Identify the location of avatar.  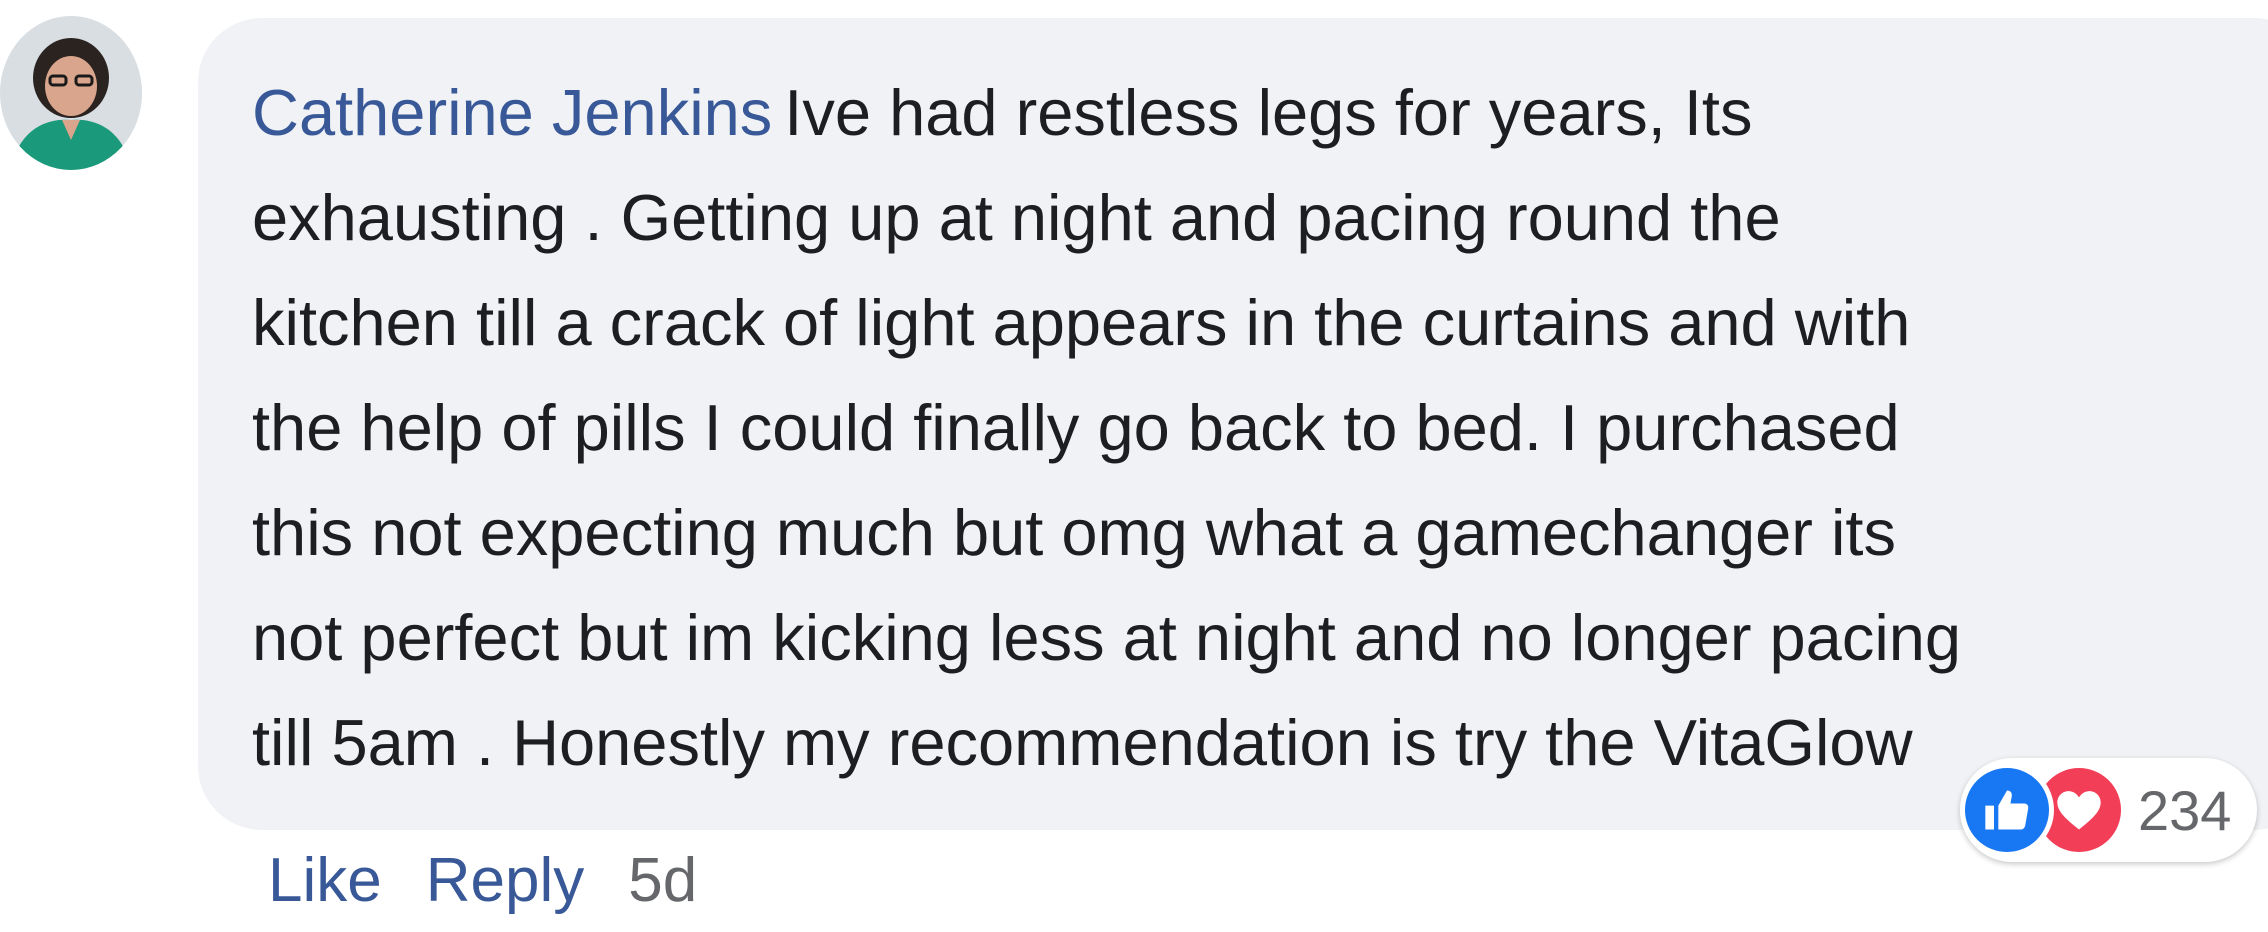
(71, 93).